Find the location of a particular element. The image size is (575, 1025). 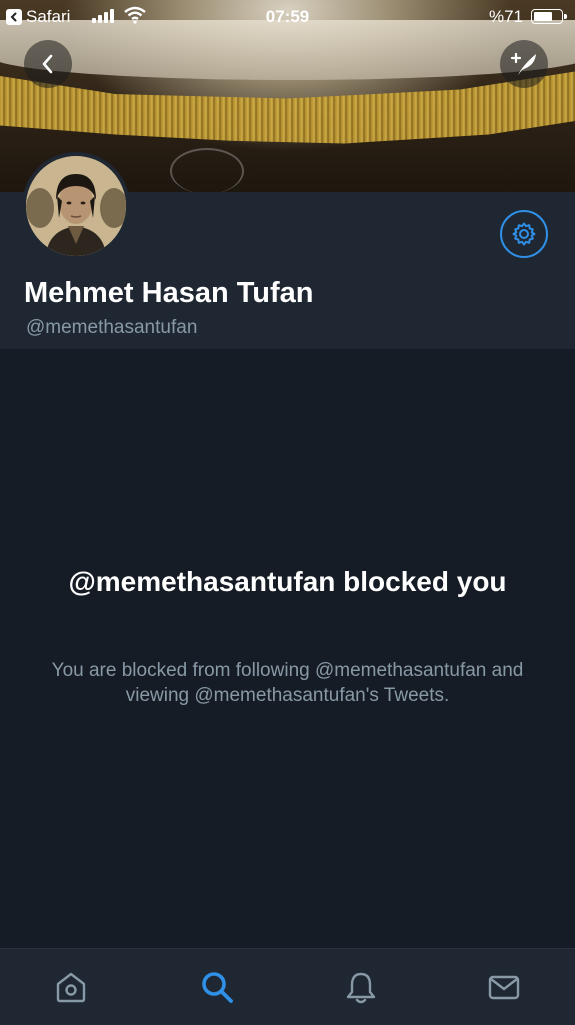

compose-feather-icon is located at coordinates (523, 63).